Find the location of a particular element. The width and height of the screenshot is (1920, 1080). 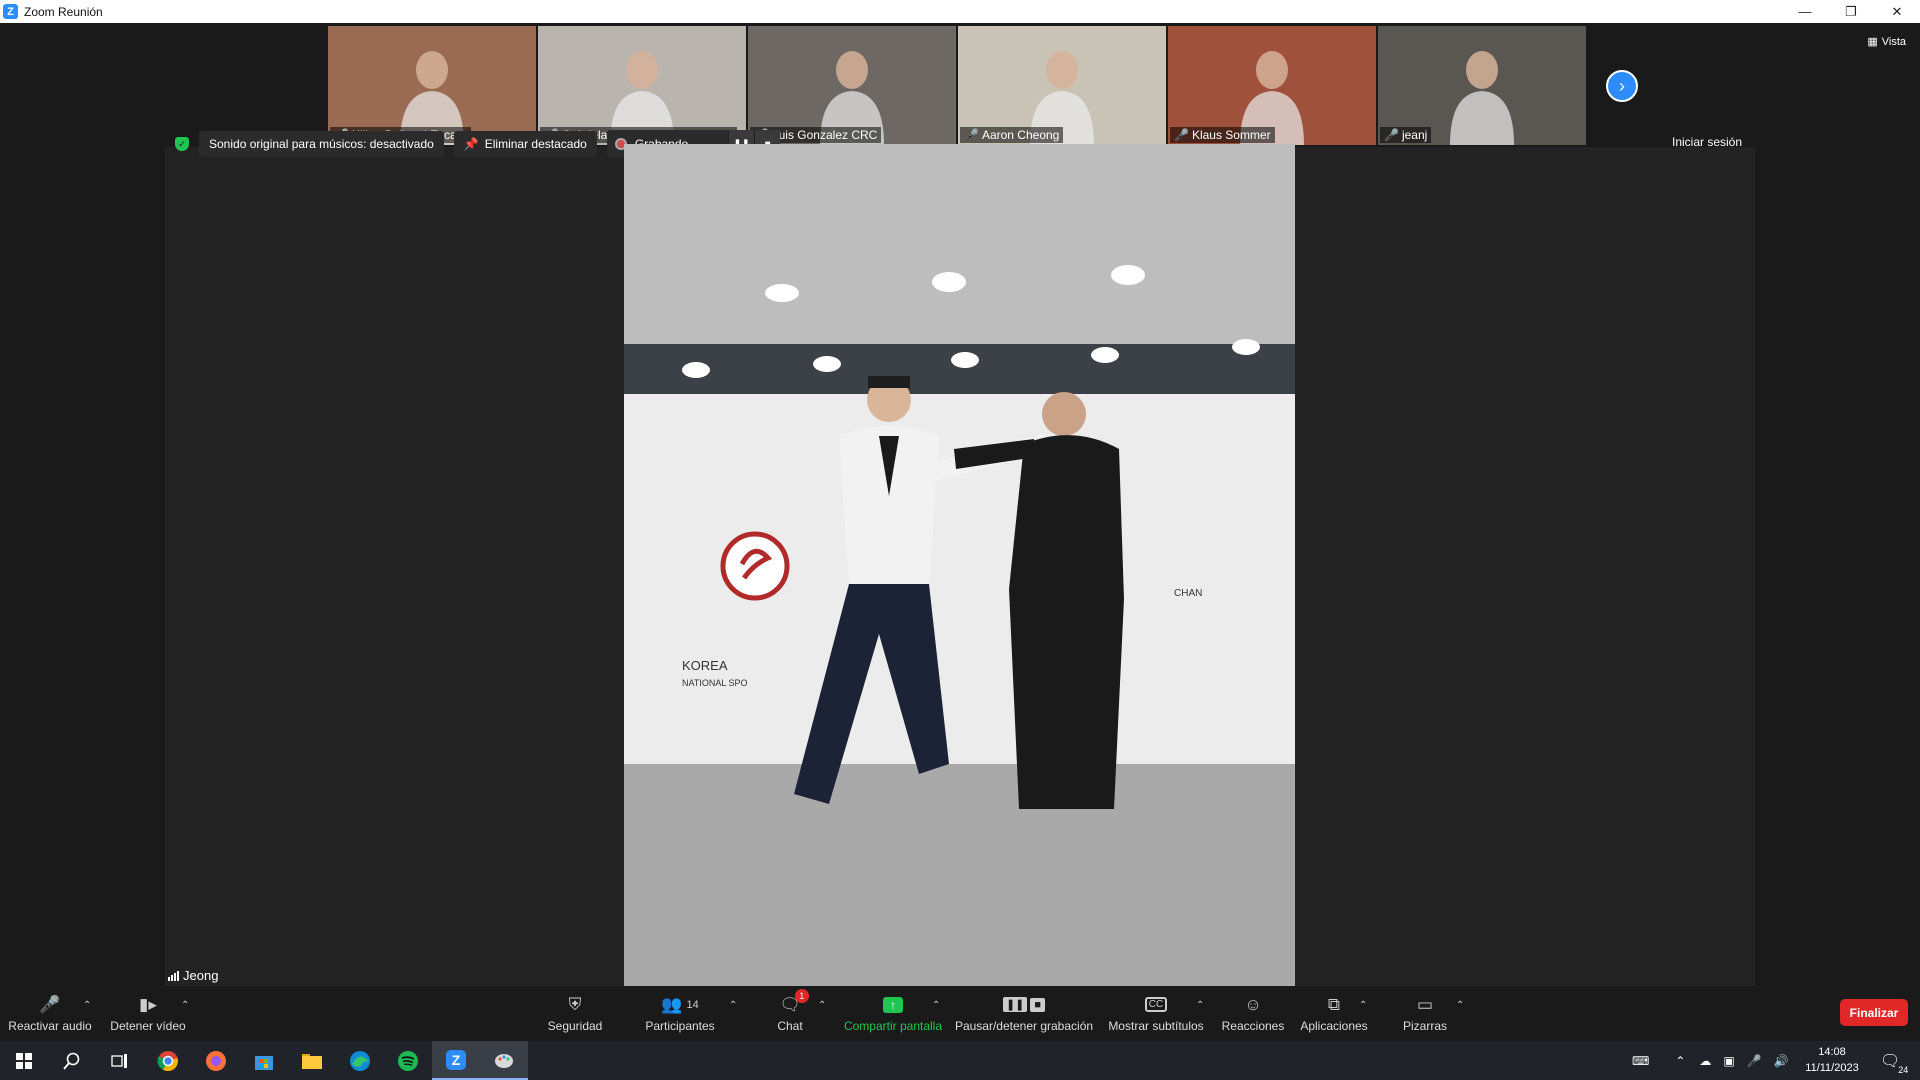

camera-in-use-icon: ▣ is located at coordinates (1728, 1061).